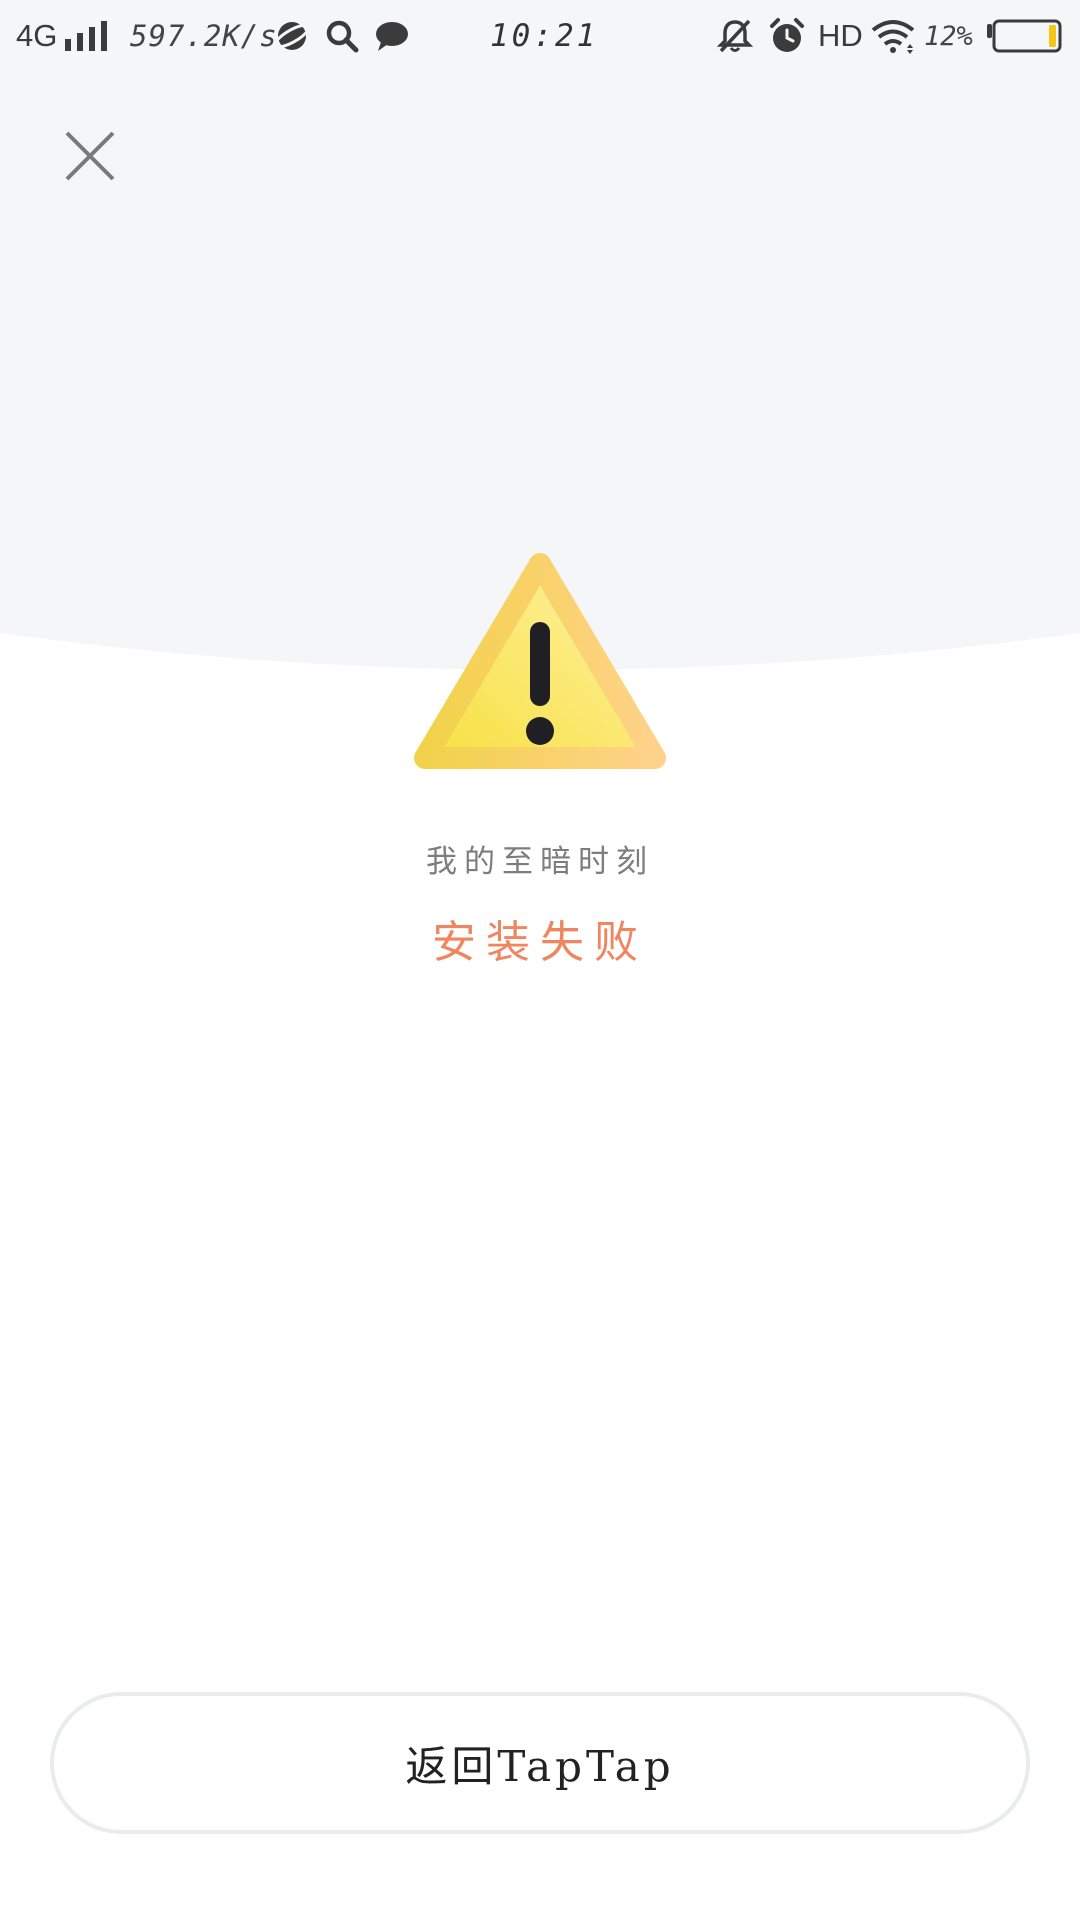 The width and height of the screenshot is (1080, 1920). I want to click on warning-icon, so click(540, 664).